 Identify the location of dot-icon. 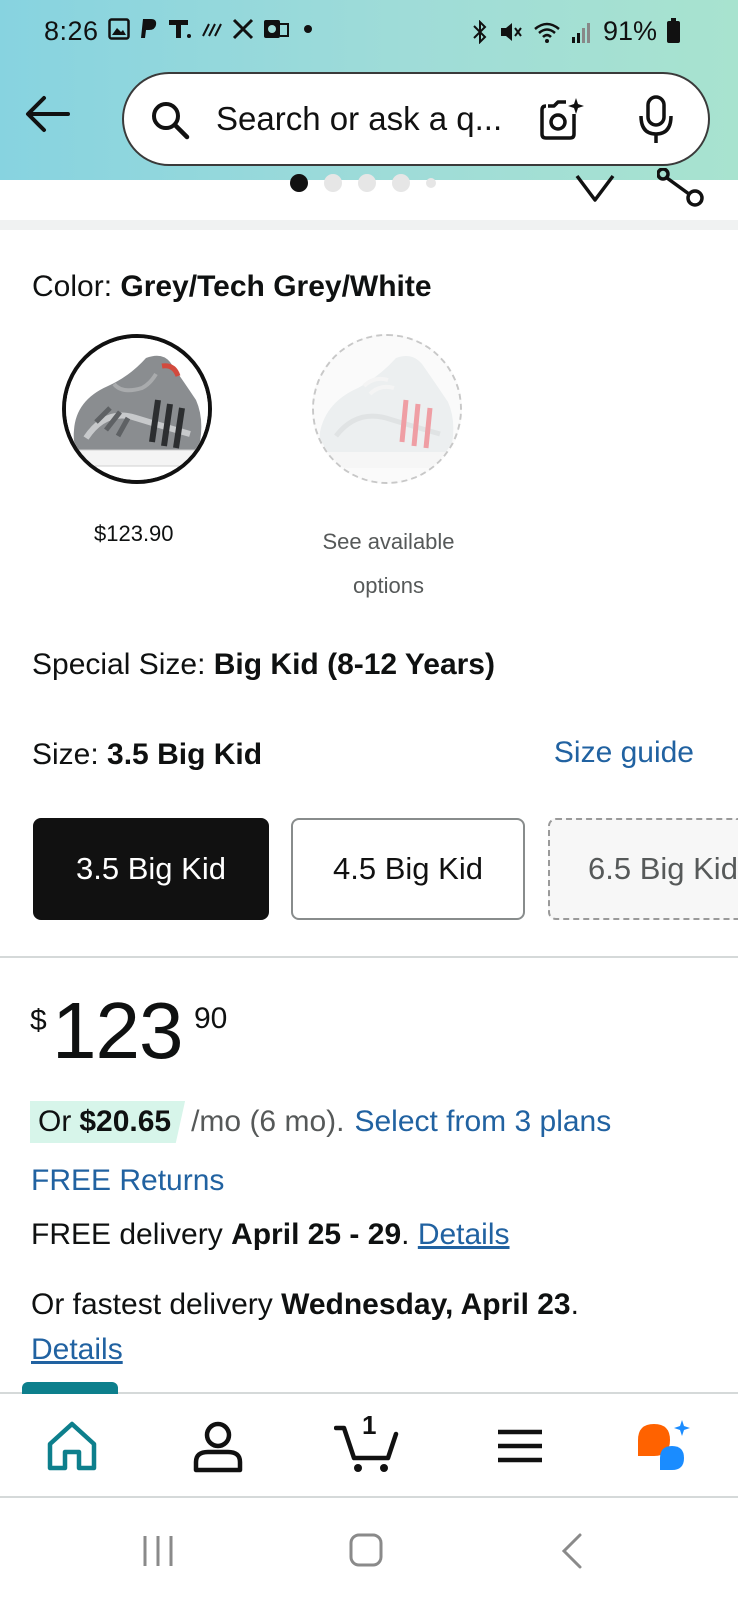
(308, 29).